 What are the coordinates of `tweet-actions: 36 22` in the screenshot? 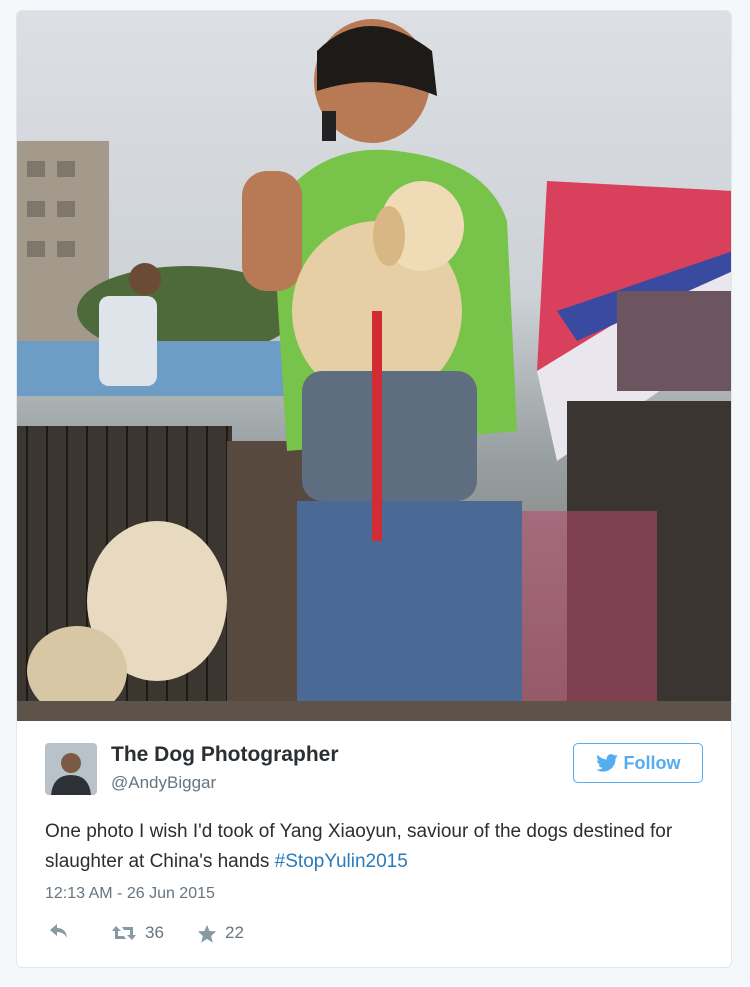 It's located at (195, 936).